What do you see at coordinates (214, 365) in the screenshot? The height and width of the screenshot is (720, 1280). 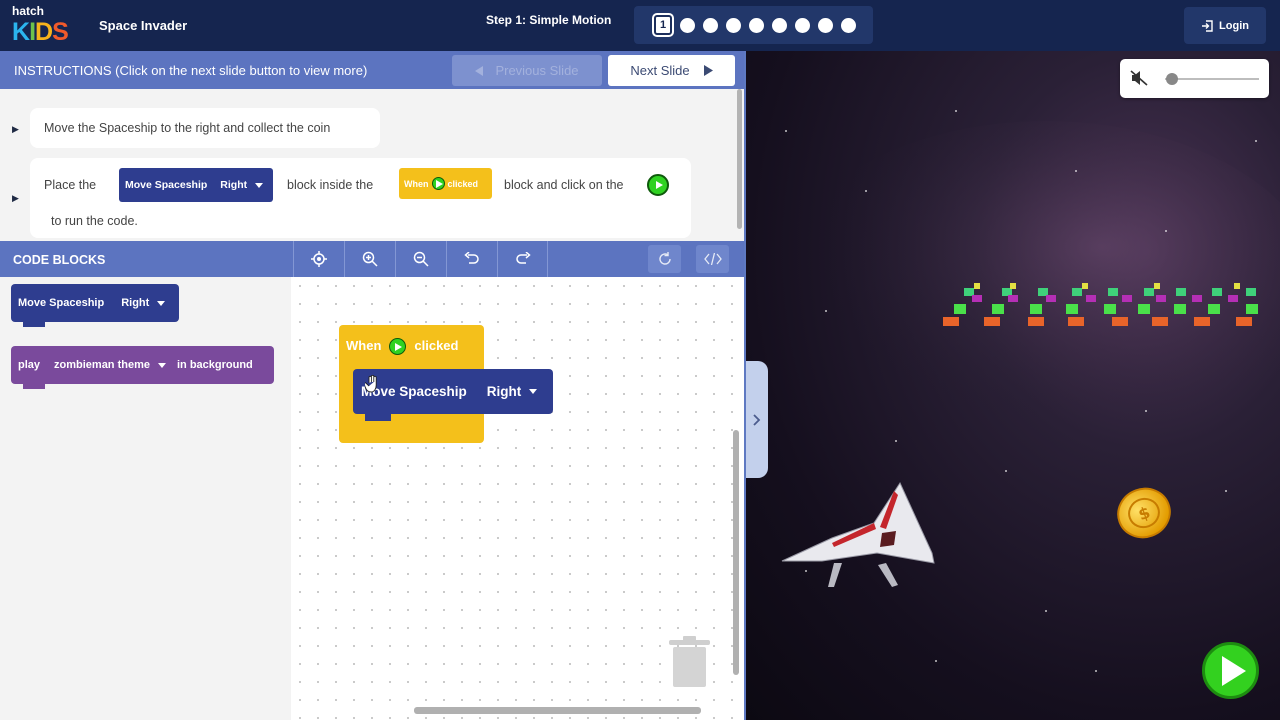 I see `palette-play-suffix: in background` at bounding box center [214, 365].